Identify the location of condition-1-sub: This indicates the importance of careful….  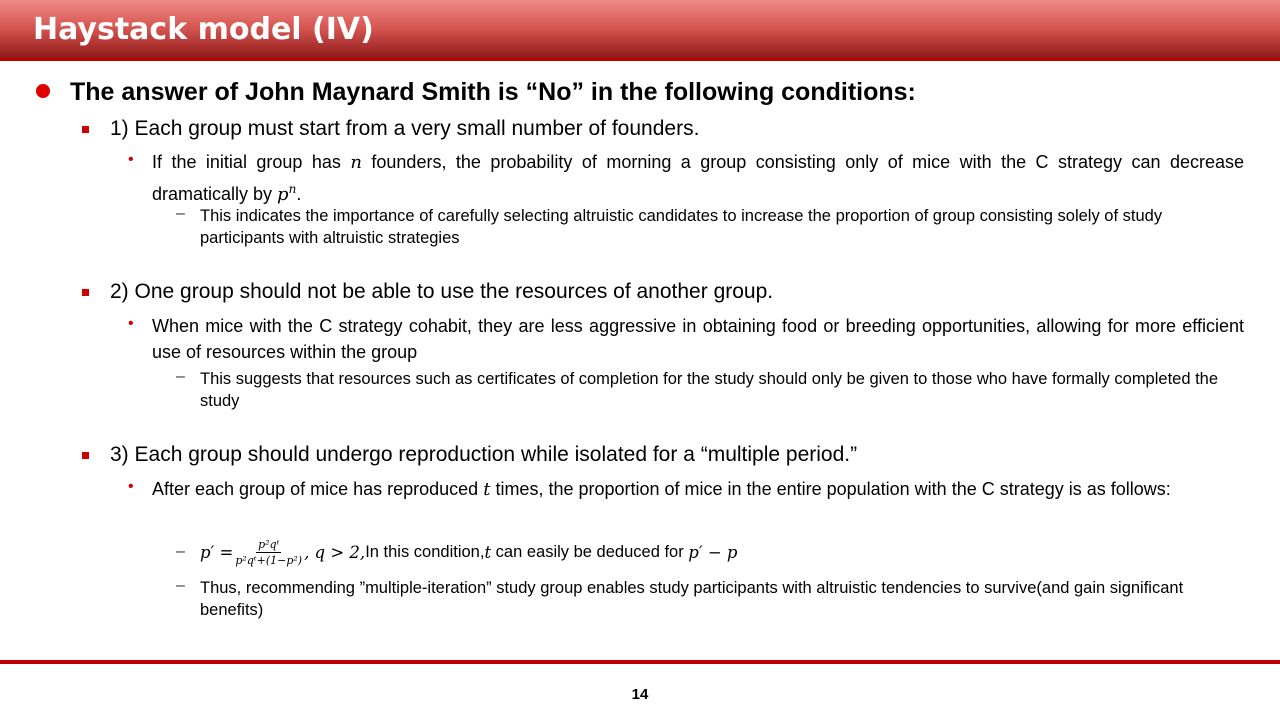
(681, 227).